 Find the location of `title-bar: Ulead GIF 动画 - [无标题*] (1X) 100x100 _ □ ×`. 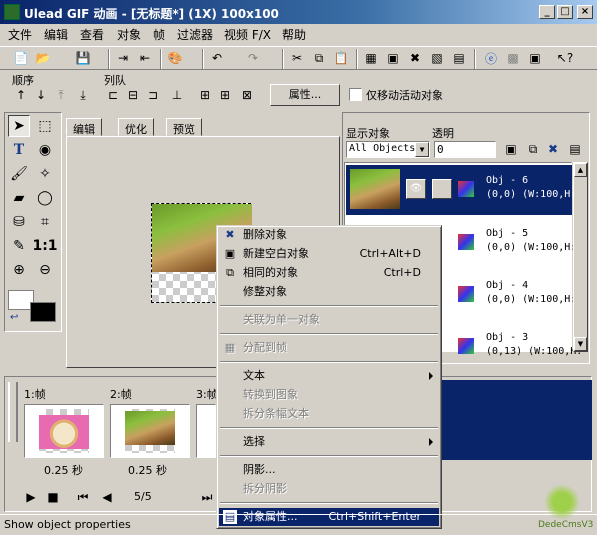

title-bar: Ulead GIF 动画 - [无标题*] (1X) 100x100 _ □ × is located at coordinates (298, 12).